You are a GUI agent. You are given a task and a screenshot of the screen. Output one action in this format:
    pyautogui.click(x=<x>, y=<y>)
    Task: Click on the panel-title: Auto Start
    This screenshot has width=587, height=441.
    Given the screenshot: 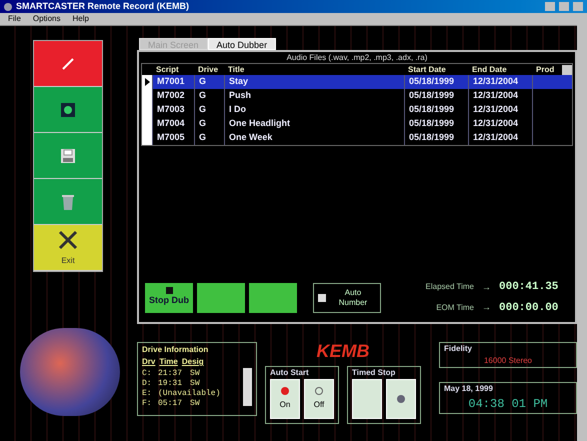 What is the action you would take?
    pyautogui.click(x=290, y=373)
    